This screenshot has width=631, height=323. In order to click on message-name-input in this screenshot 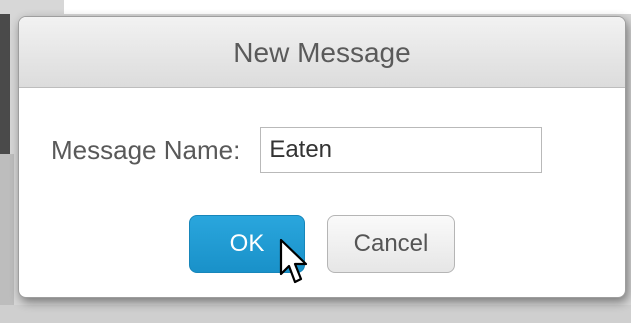, I will do `click(401, 150)`.